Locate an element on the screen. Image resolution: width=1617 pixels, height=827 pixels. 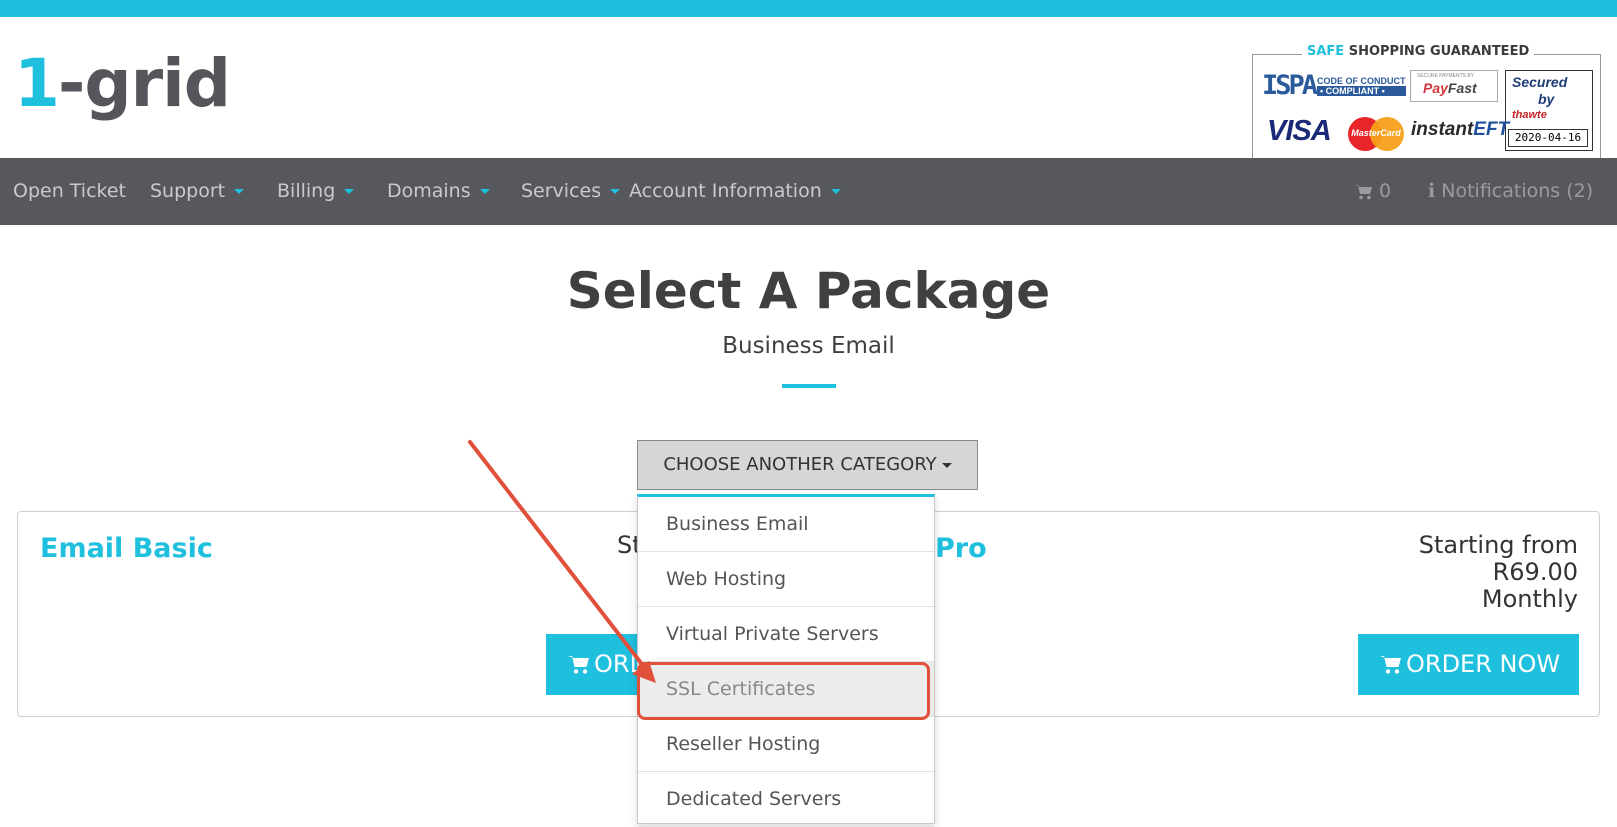
nav-notifications: i Notifications (2) is located at coordinates (1510, 191).